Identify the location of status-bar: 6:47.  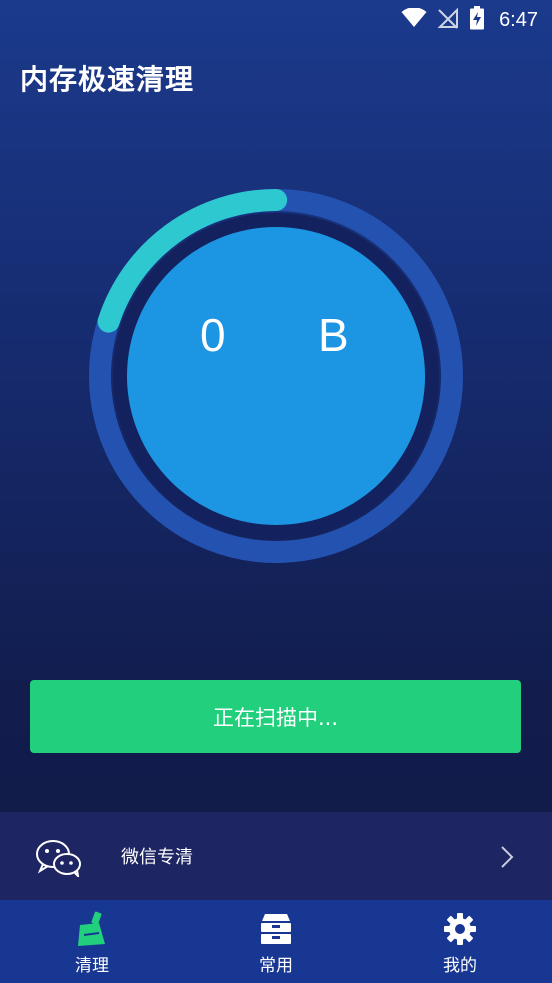
(276, 20).